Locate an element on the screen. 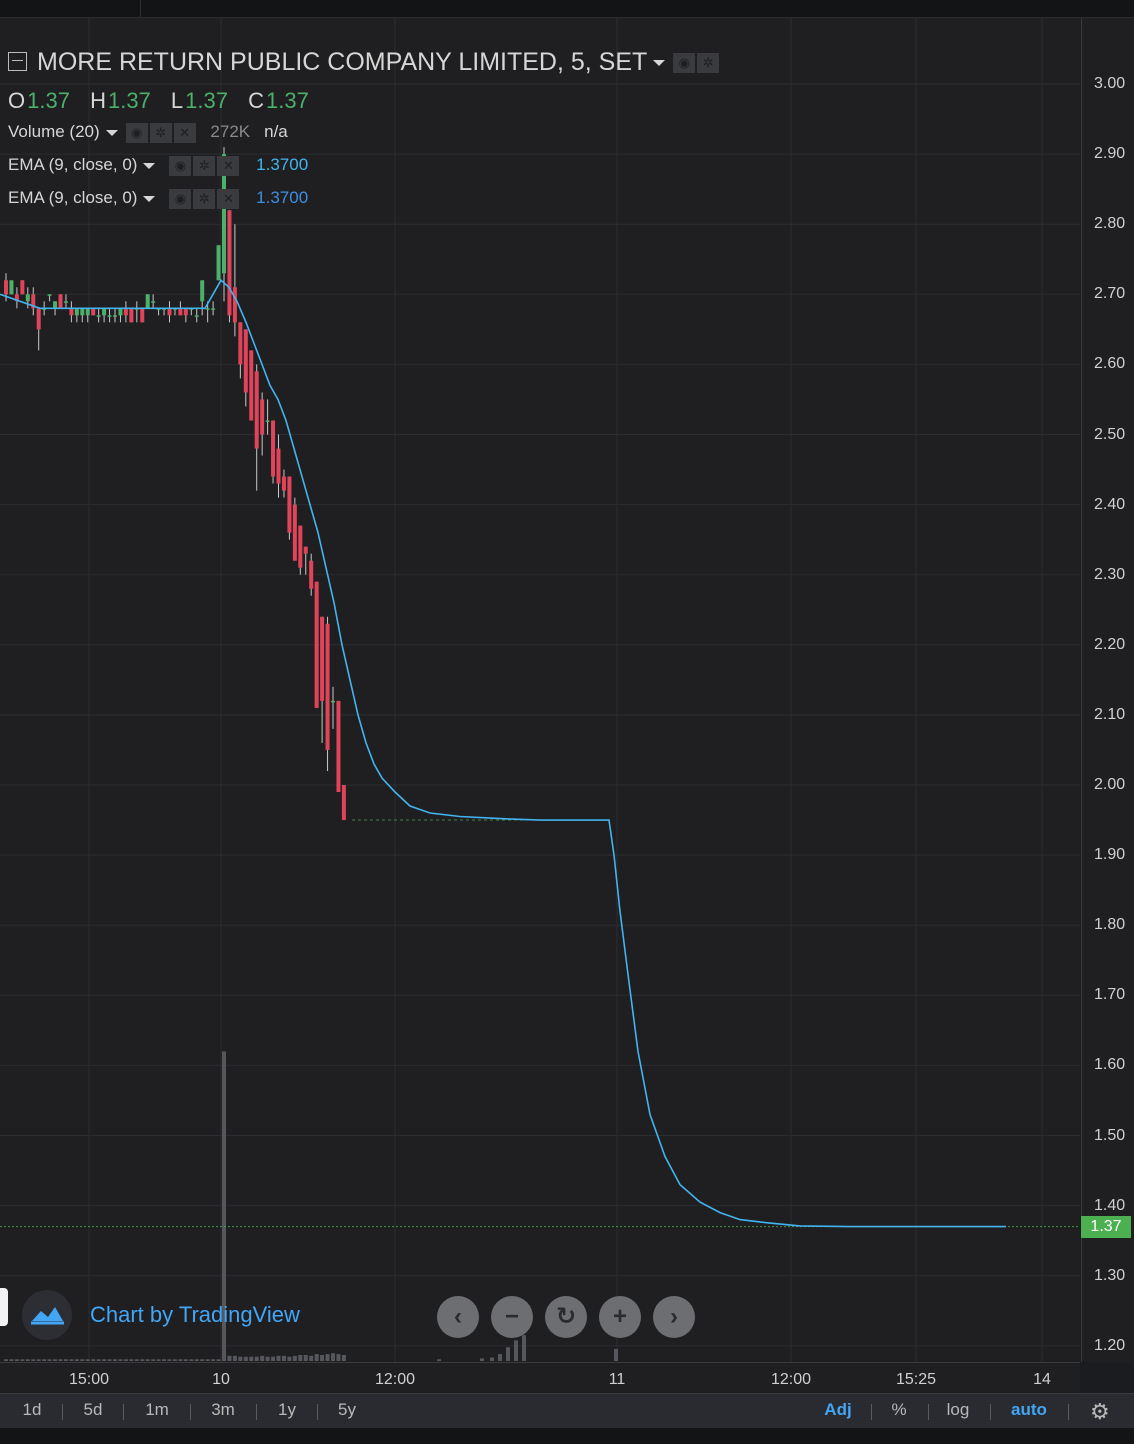  bottom-toolbar: 1d 5d 1m 3m 1y 5y Adj % log auto ⚙ is located at coordinates (567, 1410).